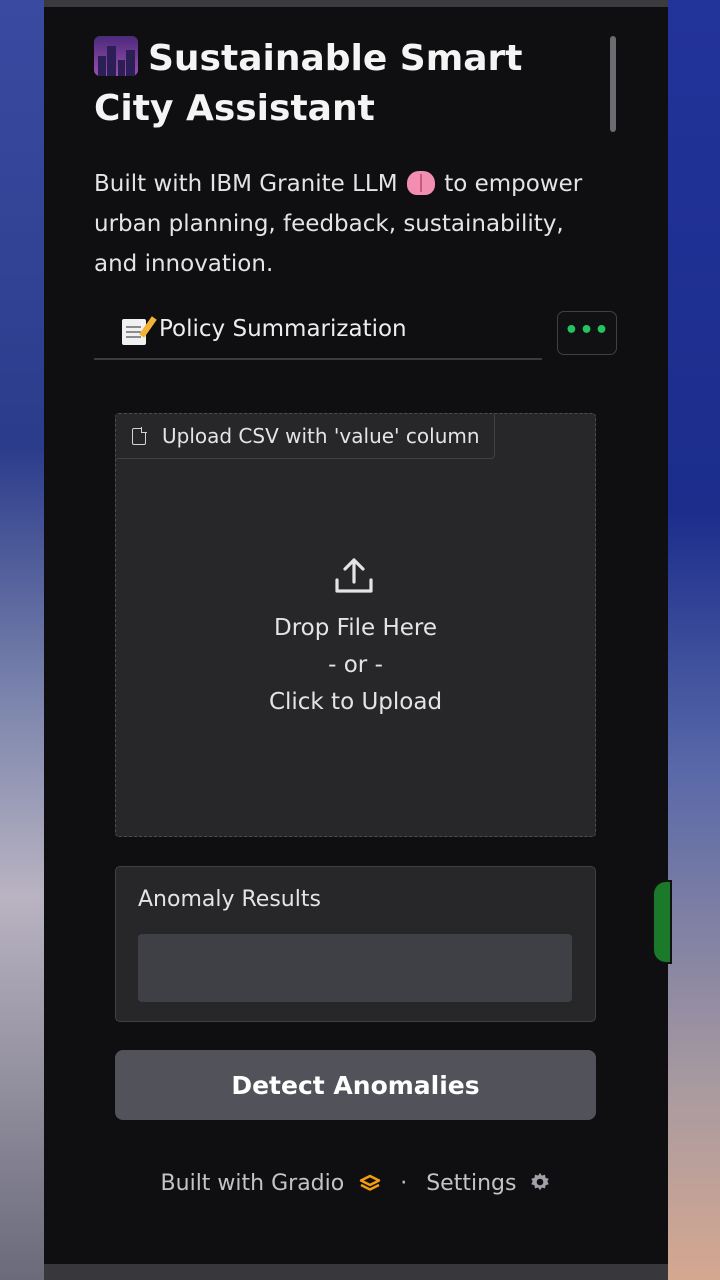 This screenshot has height=1280, width=720. I want to click on upload-label: Upload CSV with 'value' column, so click(305, 436).